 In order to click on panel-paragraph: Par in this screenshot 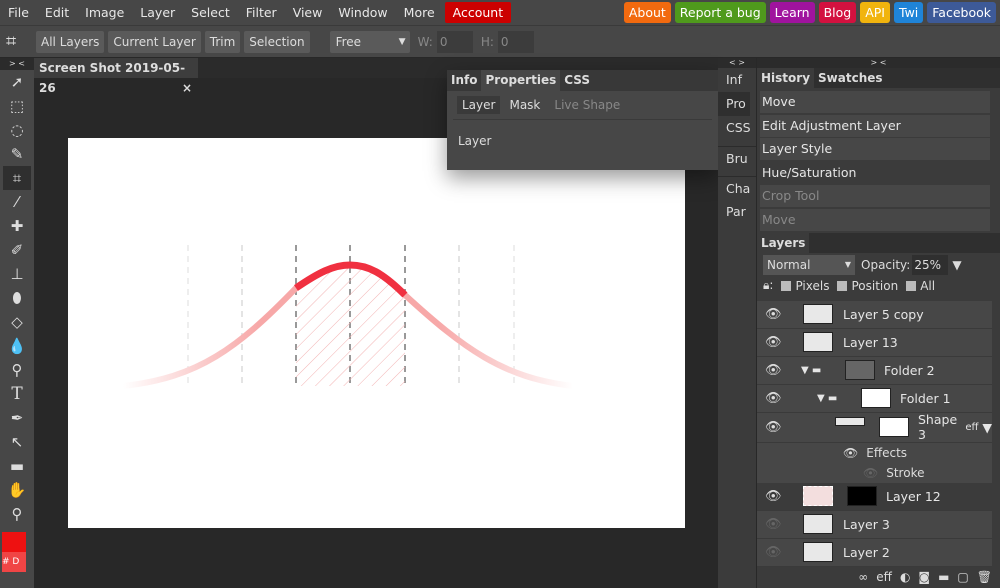, I will do `click(737, 212)`.